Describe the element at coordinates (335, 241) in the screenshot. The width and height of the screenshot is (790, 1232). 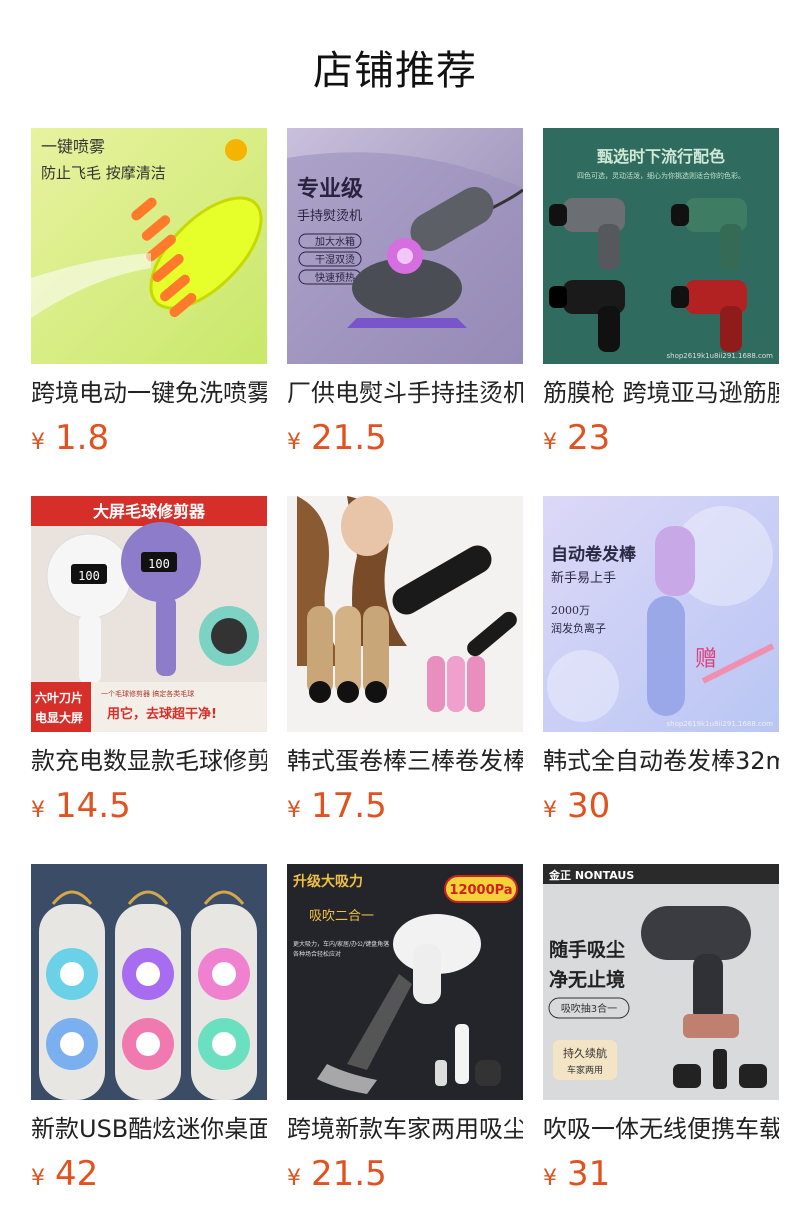
I see `img-text: 加大水箱` at that location.